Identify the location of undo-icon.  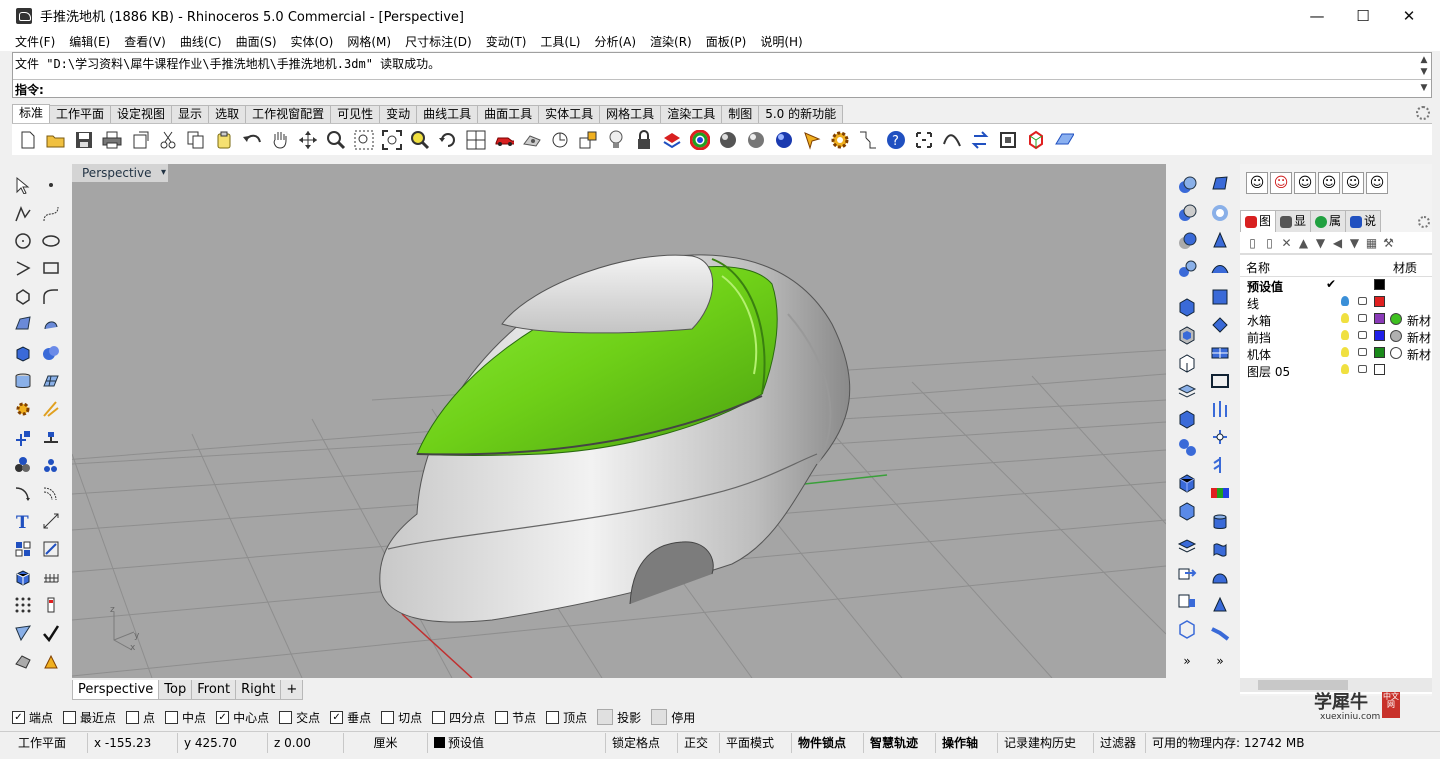
(252, 140).